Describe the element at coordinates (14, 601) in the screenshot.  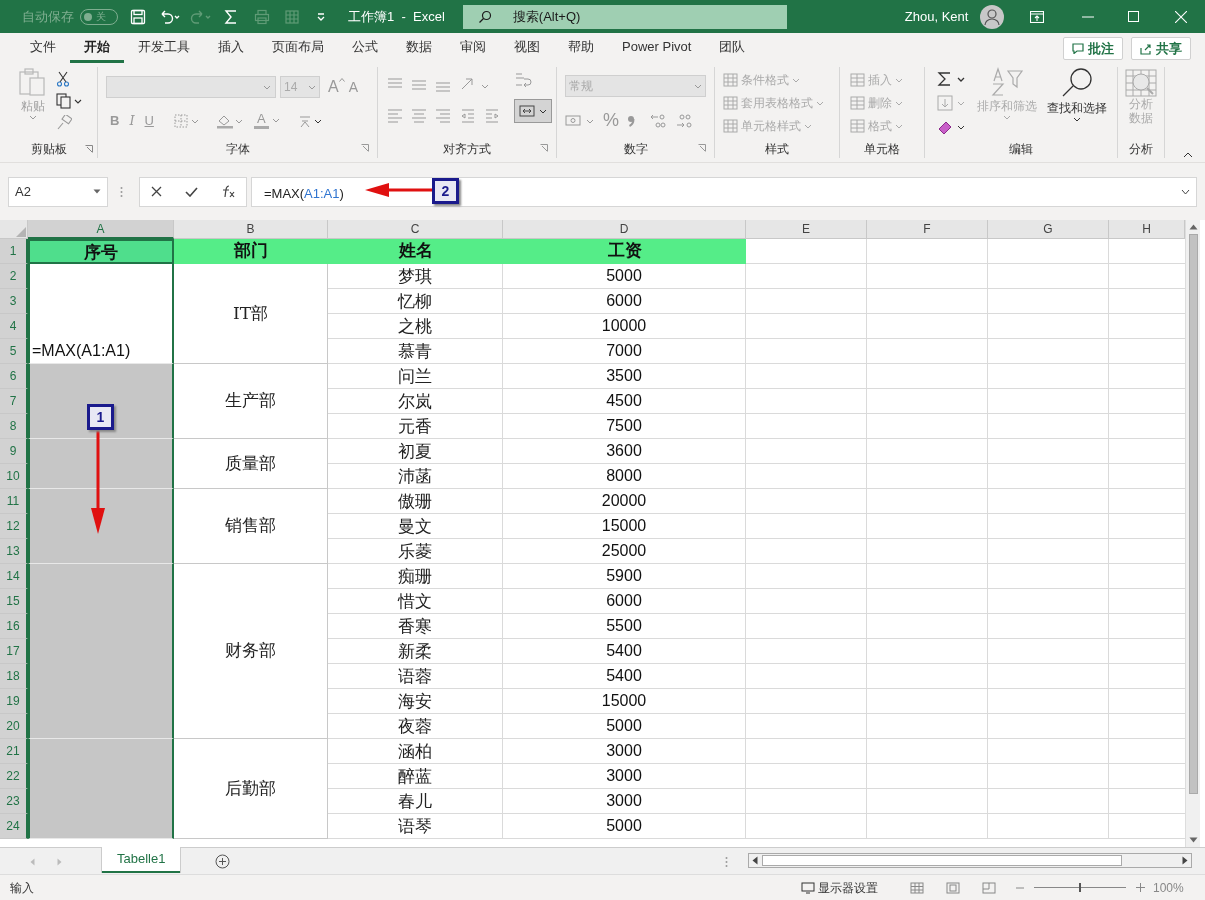
I see `row-header: 15` at that location.